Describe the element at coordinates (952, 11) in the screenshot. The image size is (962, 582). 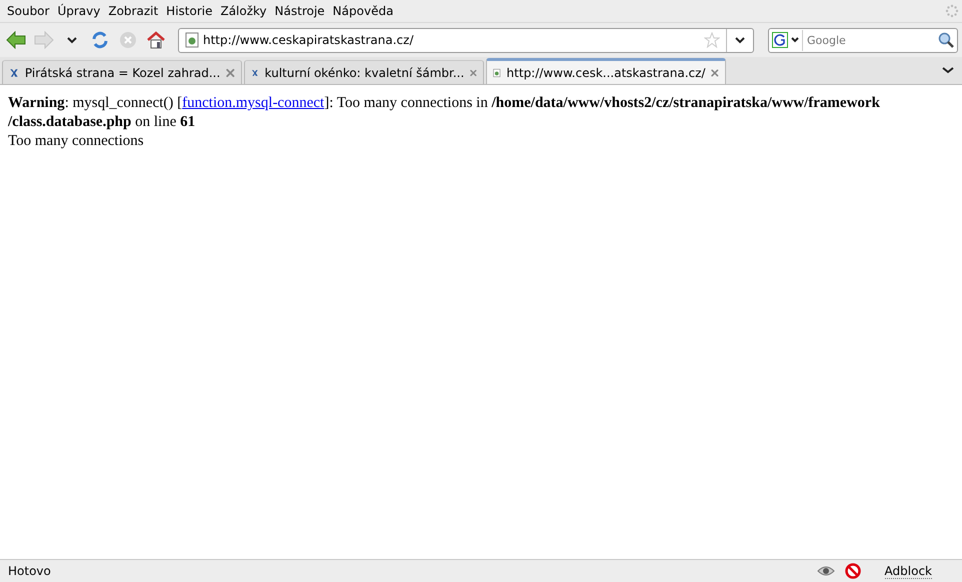
I see `throbber-icon` at that location.